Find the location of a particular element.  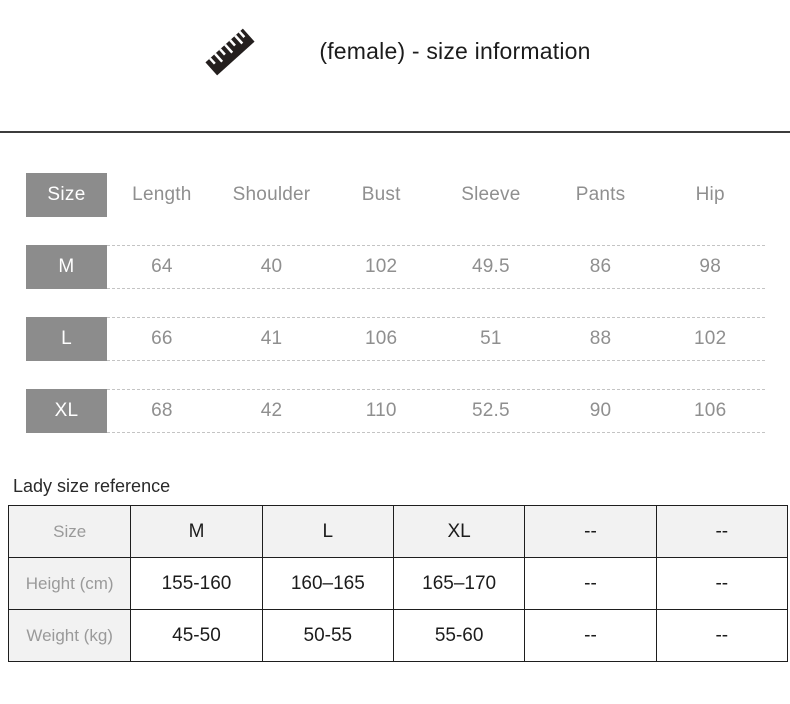

table-row: L 66 41 106 51 88 102 is located at coordinates (395, 339).